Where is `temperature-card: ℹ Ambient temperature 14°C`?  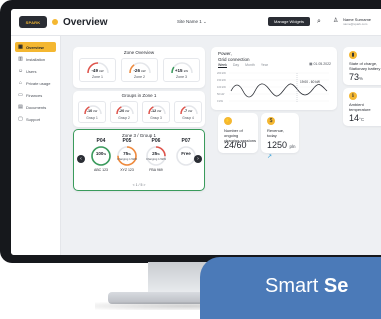
temperature-card: ℹ Ambient temperature 14°C is located at coordinates (362, 107).